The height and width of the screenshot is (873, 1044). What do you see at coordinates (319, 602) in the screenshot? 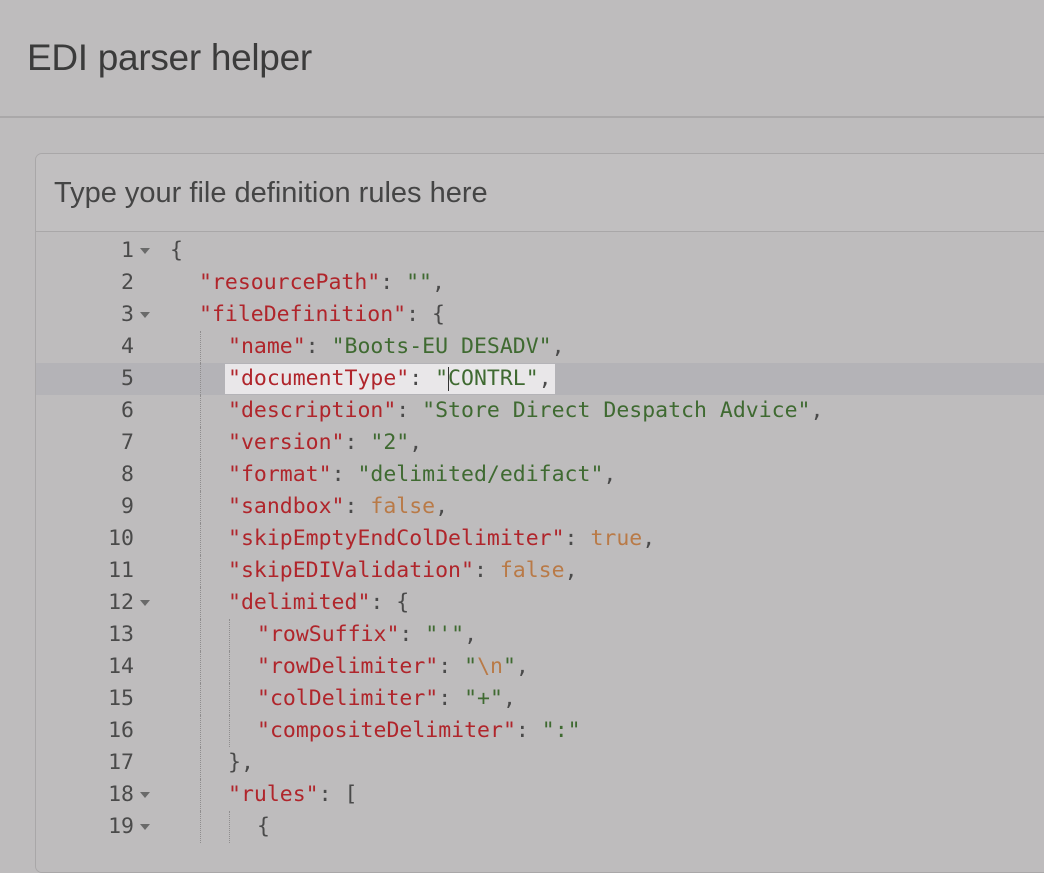
I see `code-text: "delimited": {` at bounding box center [319, 602].